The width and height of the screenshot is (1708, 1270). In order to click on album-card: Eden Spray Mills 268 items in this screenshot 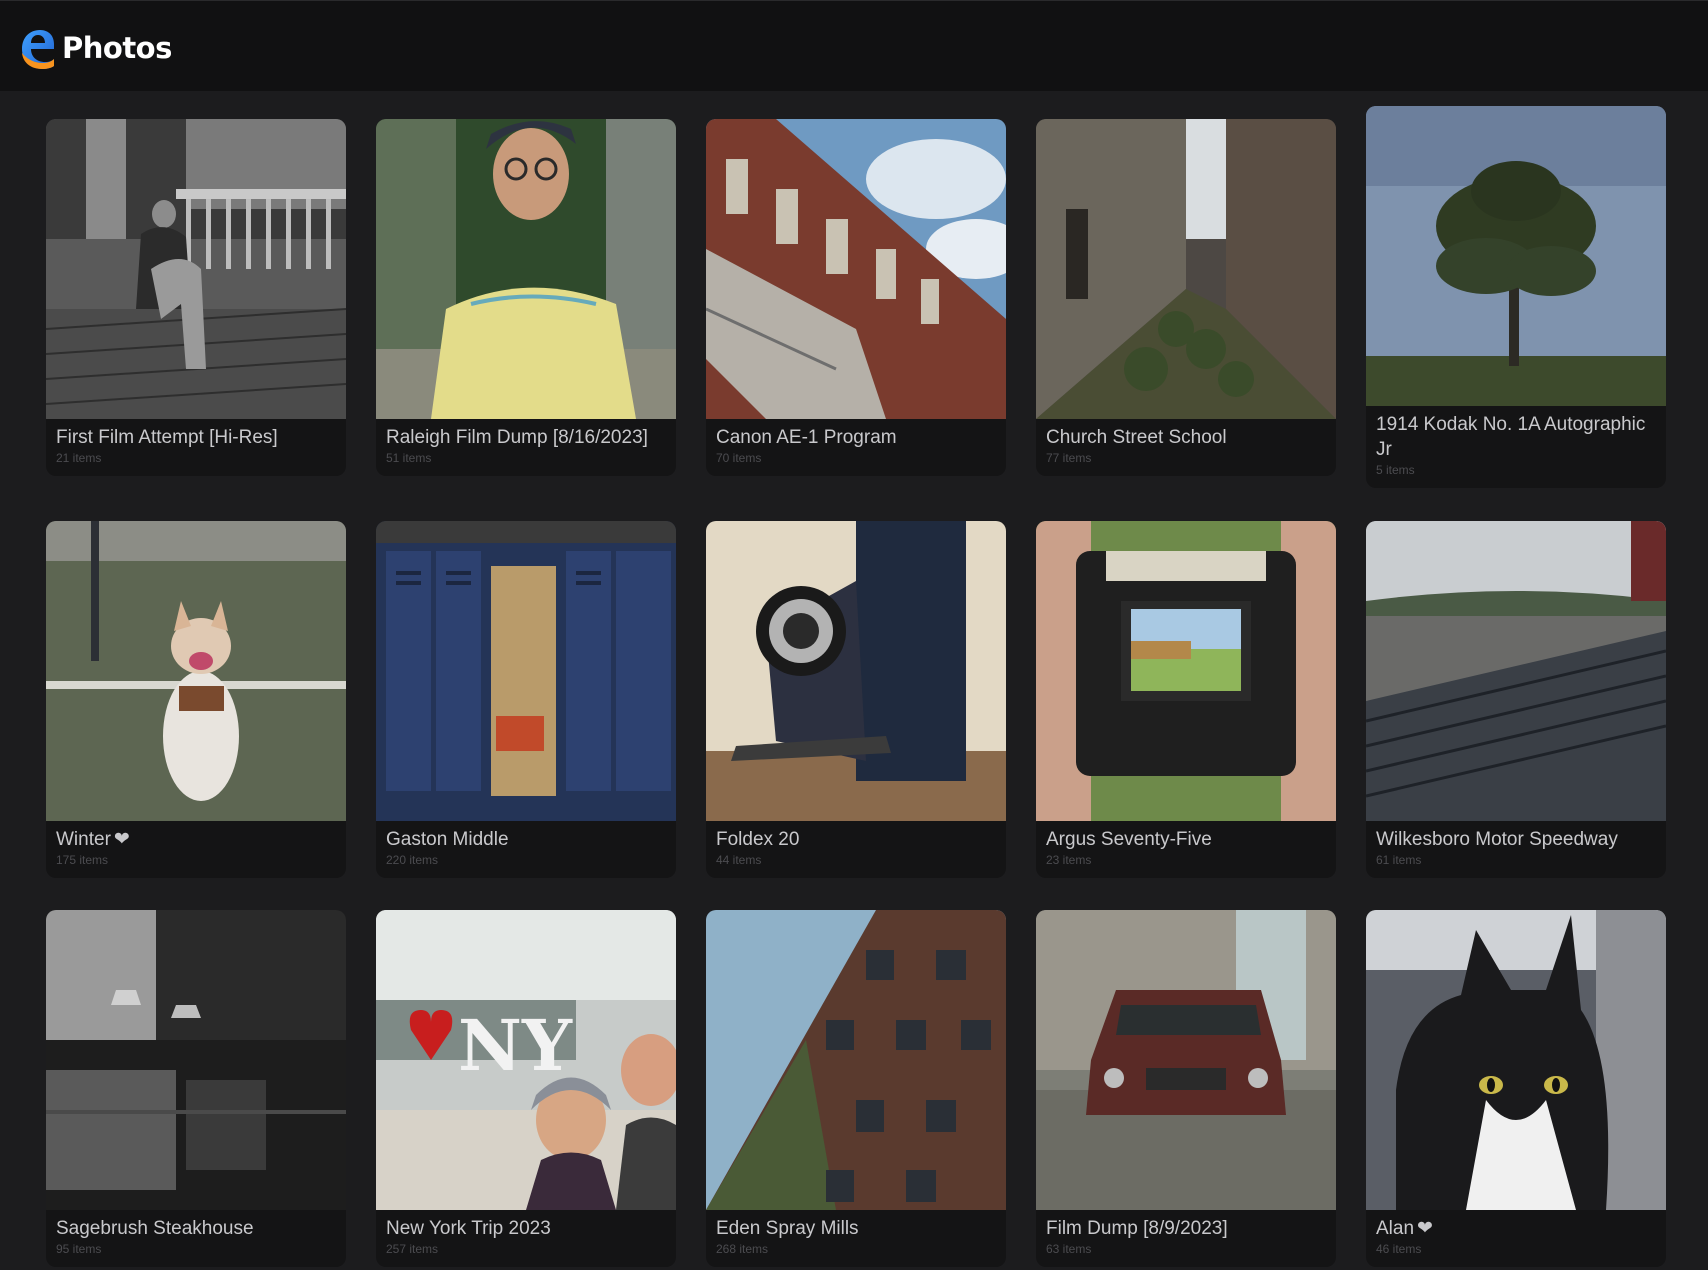, I will do `click(856, 1088)`.